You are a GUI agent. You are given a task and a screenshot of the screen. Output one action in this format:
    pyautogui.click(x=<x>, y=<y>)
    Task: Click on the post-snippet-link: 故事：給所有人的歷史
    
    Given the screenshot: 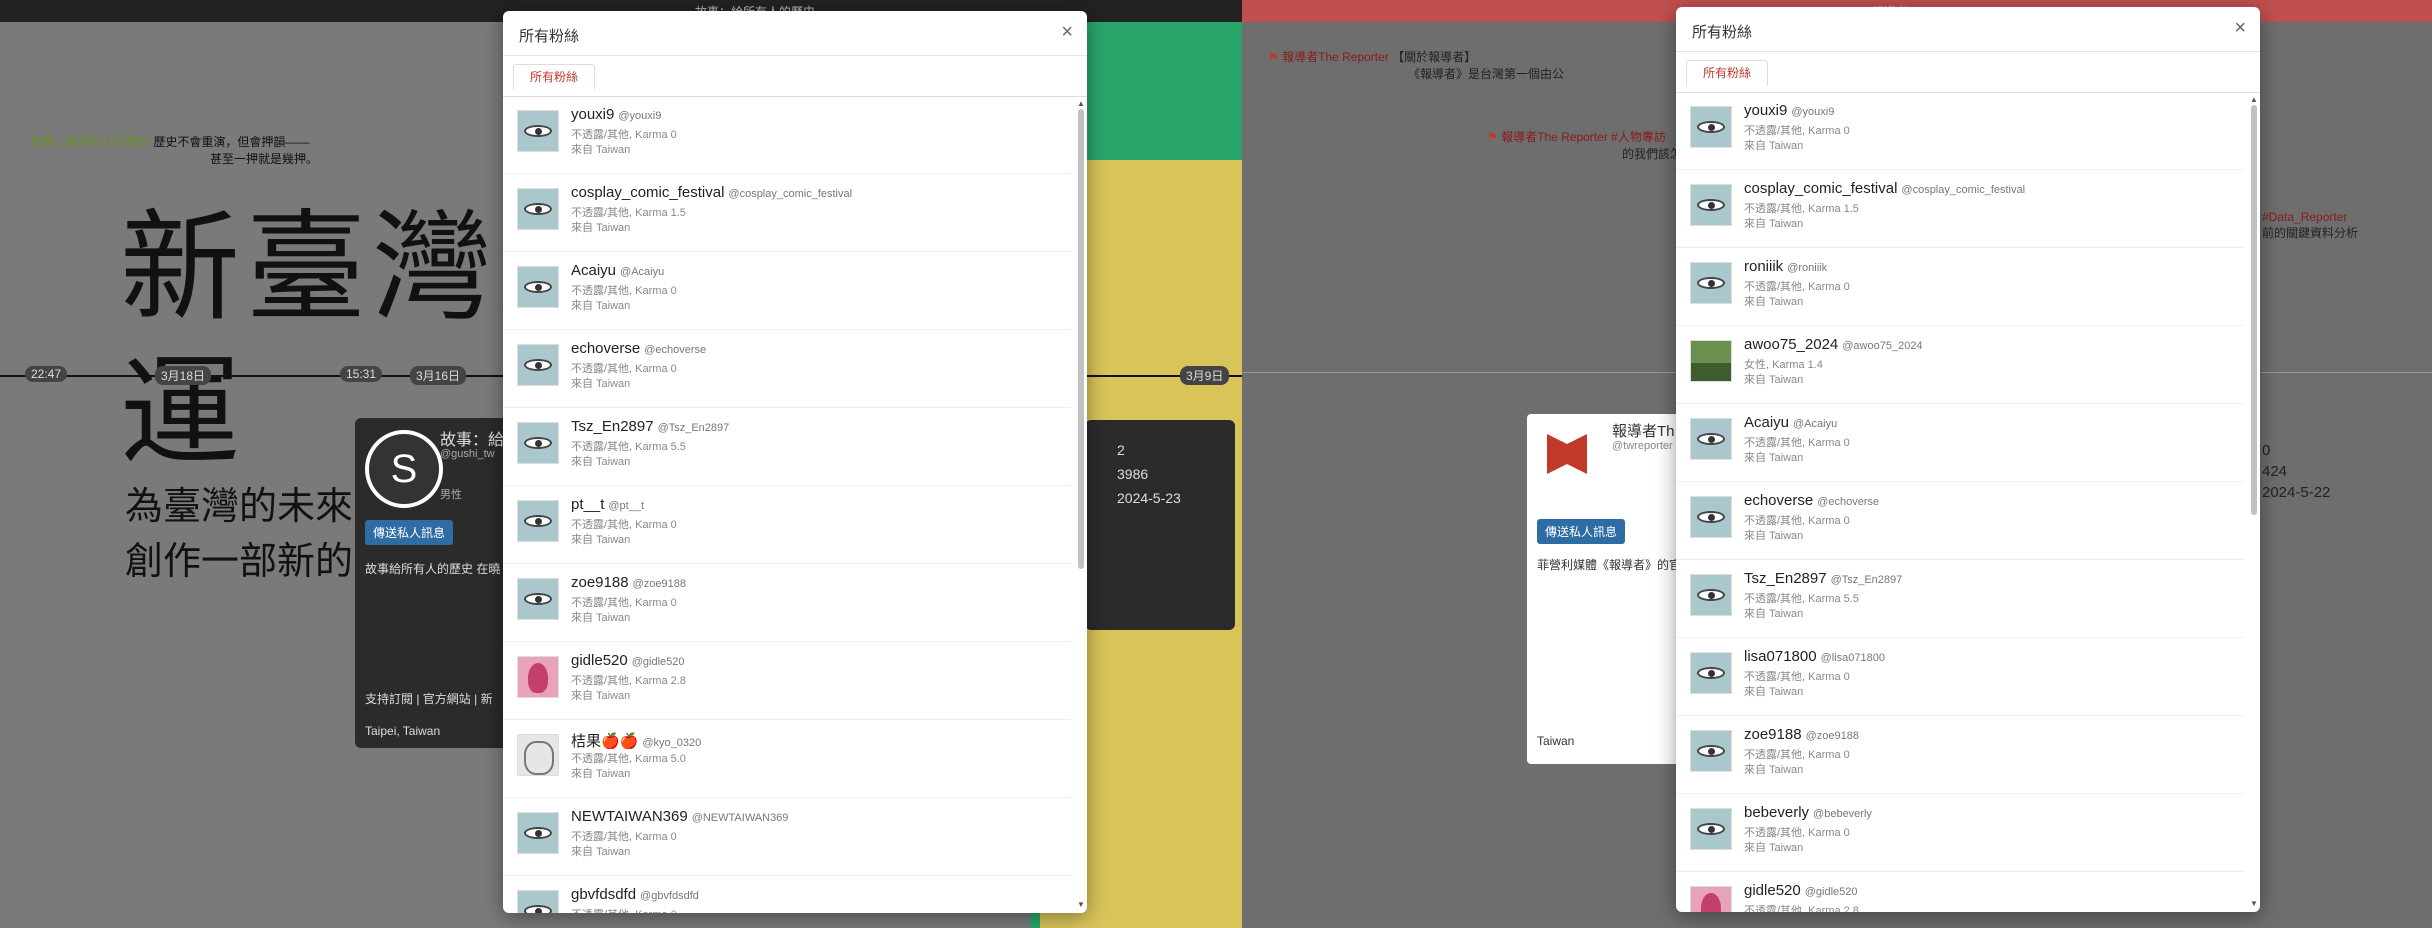 What is the action you would take?
    pyautogui.click(x=90, y=142)
    